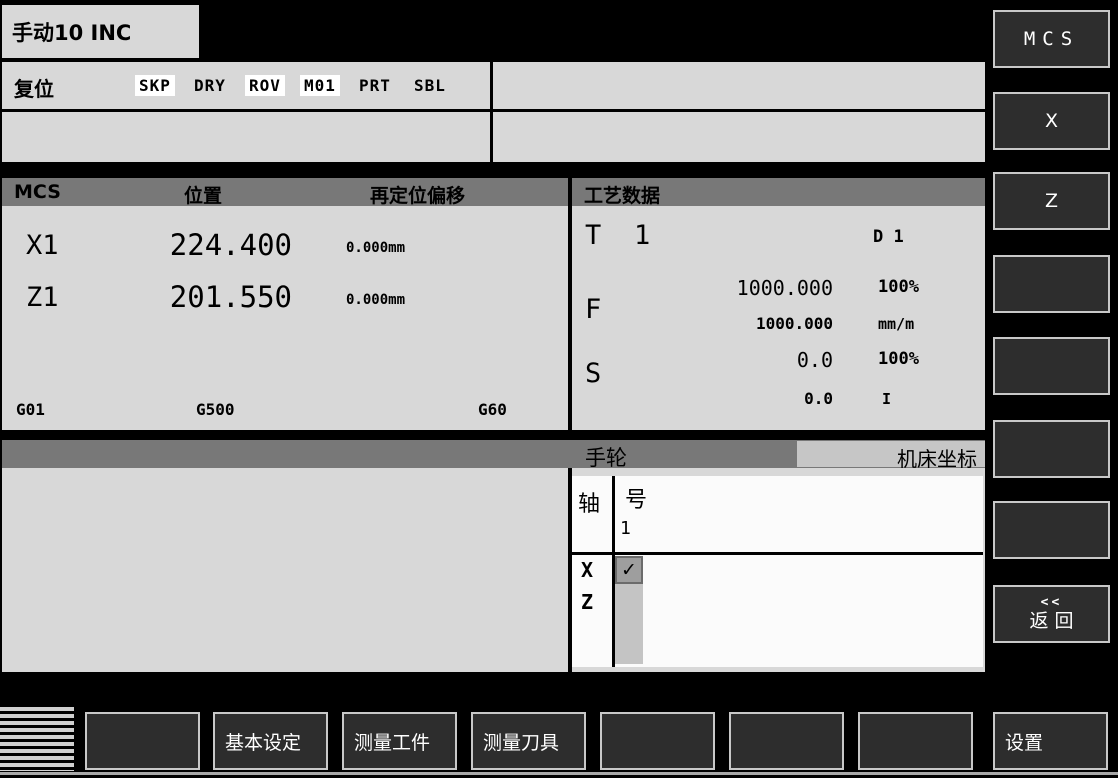 Image resolution: width=1118 pixels, height=778 pixels. I want to click on softkey-mcs-label: MCS, so click(1051, 39).